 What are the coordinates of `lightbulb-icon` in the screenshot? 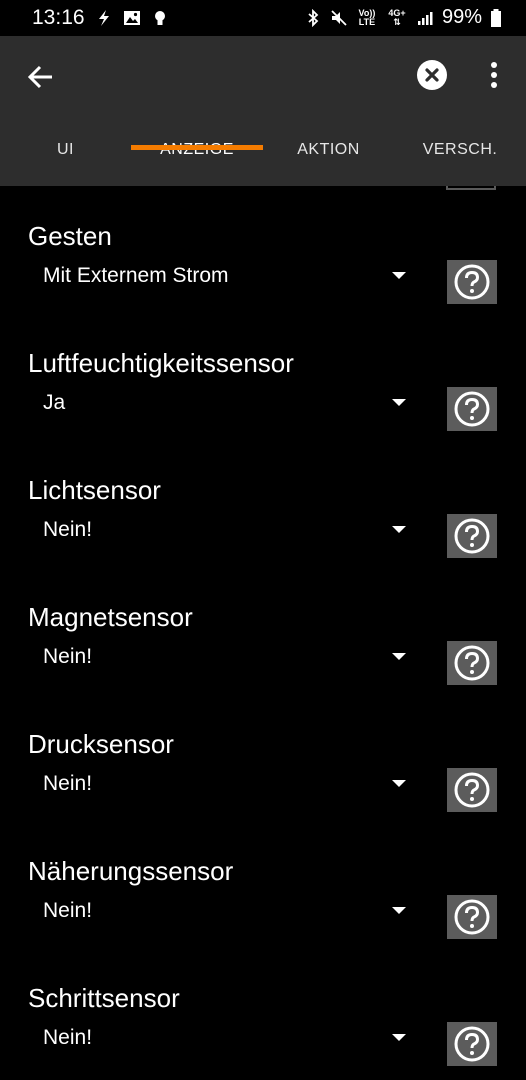 It's located at (160, 18).